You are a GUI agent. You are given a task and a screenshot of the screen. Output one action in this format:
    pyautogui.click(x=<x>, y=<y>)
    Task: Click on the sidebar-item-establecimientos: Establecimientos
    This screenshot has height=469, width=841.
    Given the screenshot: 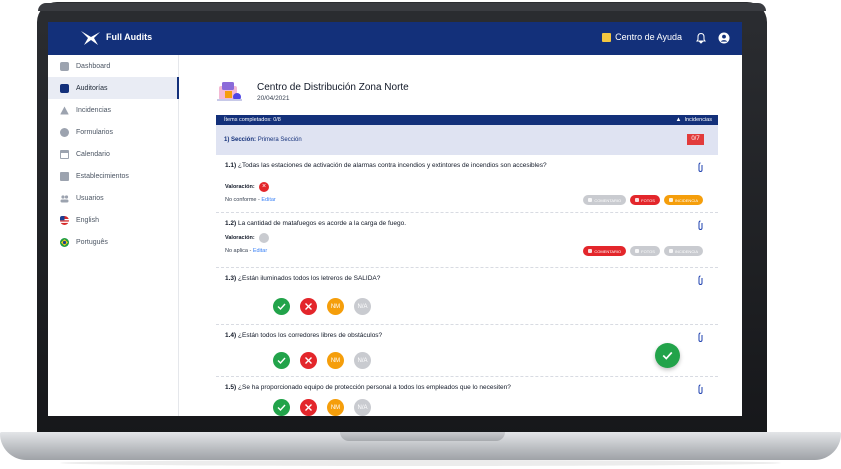 What is the action you would take?
    pyautogui.click(x=113, y=176)
    